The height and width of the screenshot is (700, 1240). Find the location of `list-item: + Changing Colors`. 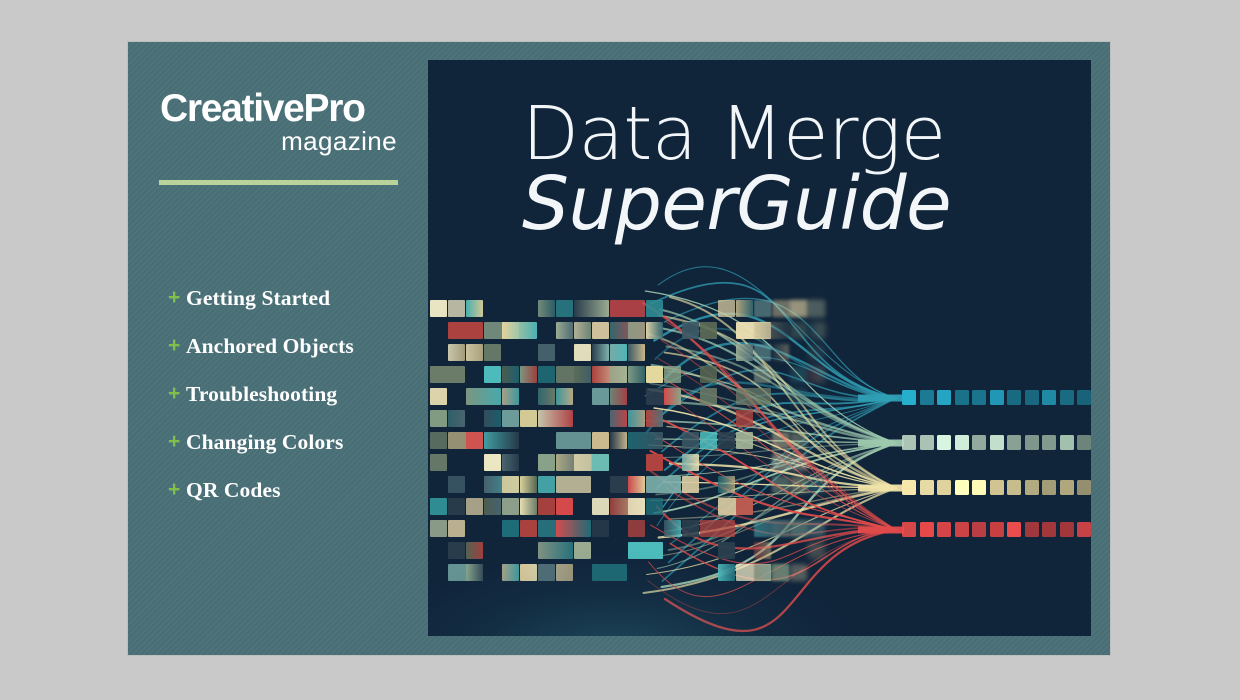

list-item: + Changing Colors is located at coordinates (288, 455).